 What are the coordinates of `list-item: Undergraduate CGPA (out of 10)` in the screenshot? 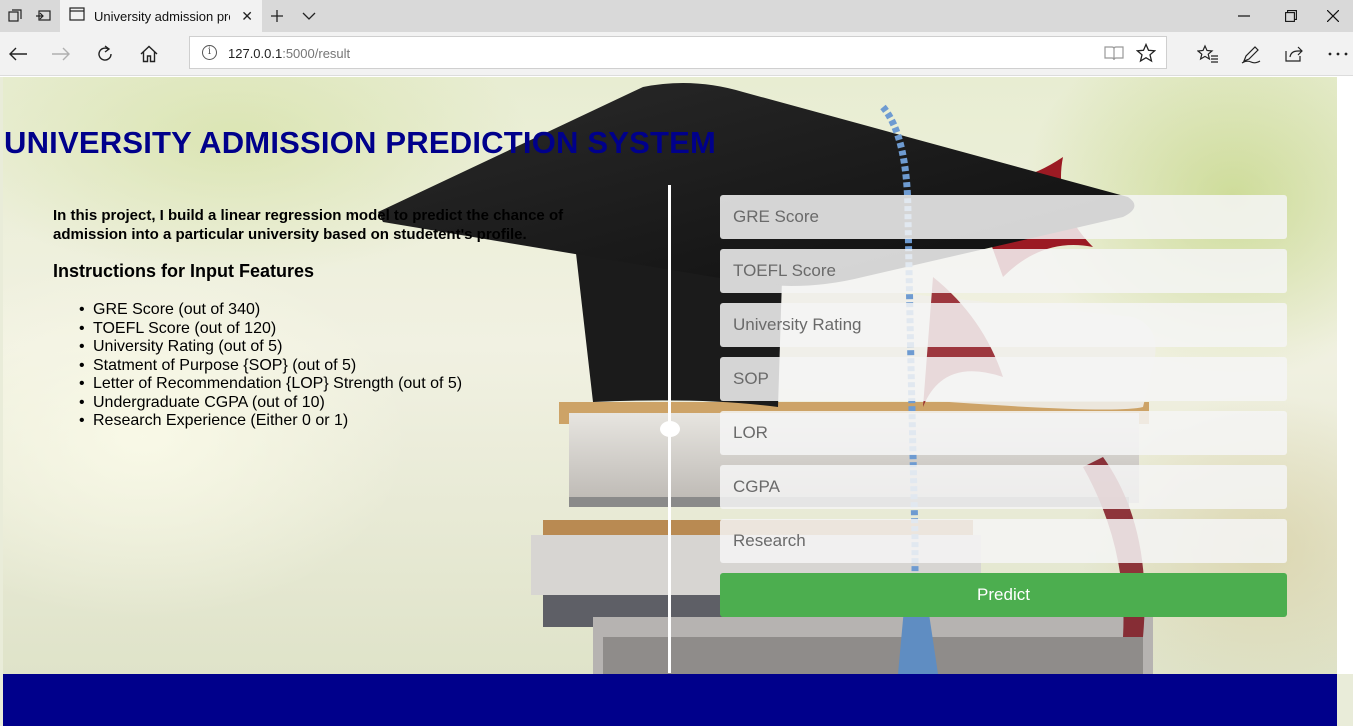 It's located at (270, 403).